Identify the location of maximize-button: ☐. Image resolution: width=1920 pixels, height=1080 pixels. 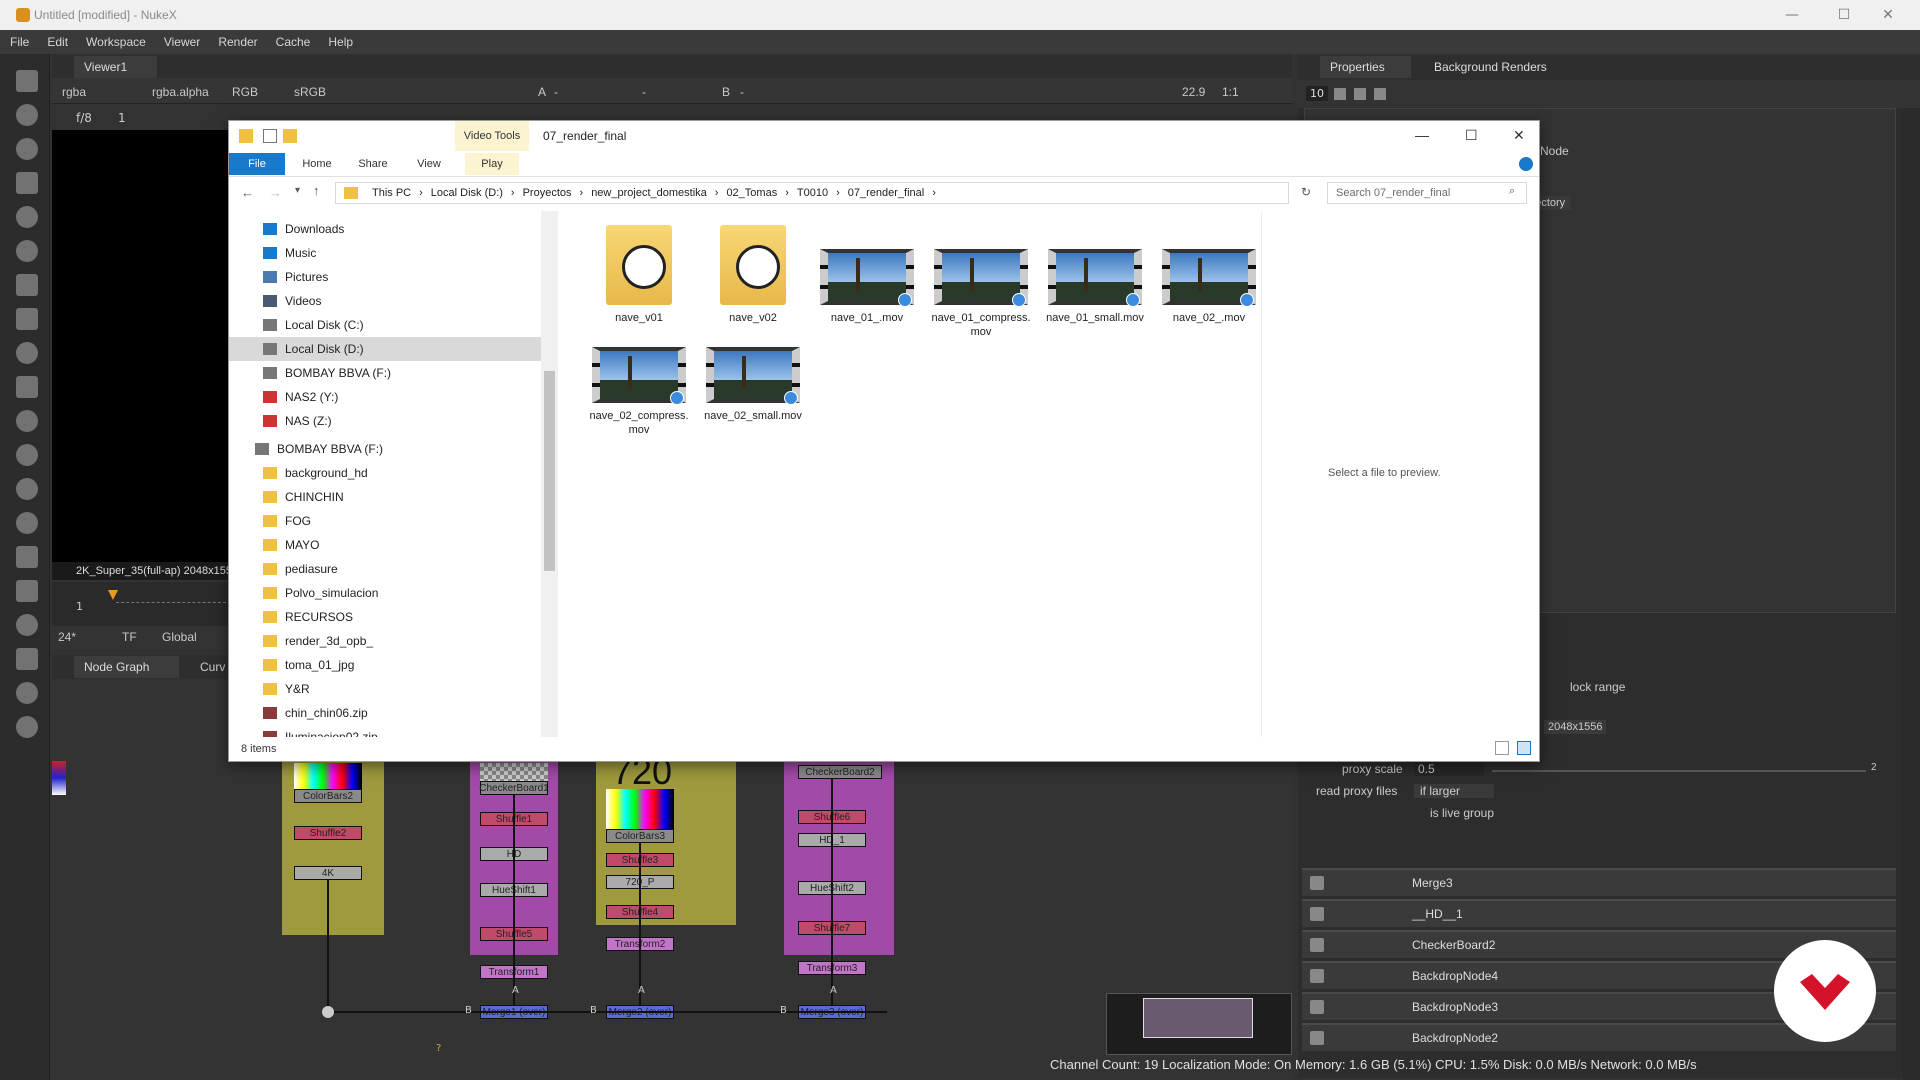
(1844, 15).